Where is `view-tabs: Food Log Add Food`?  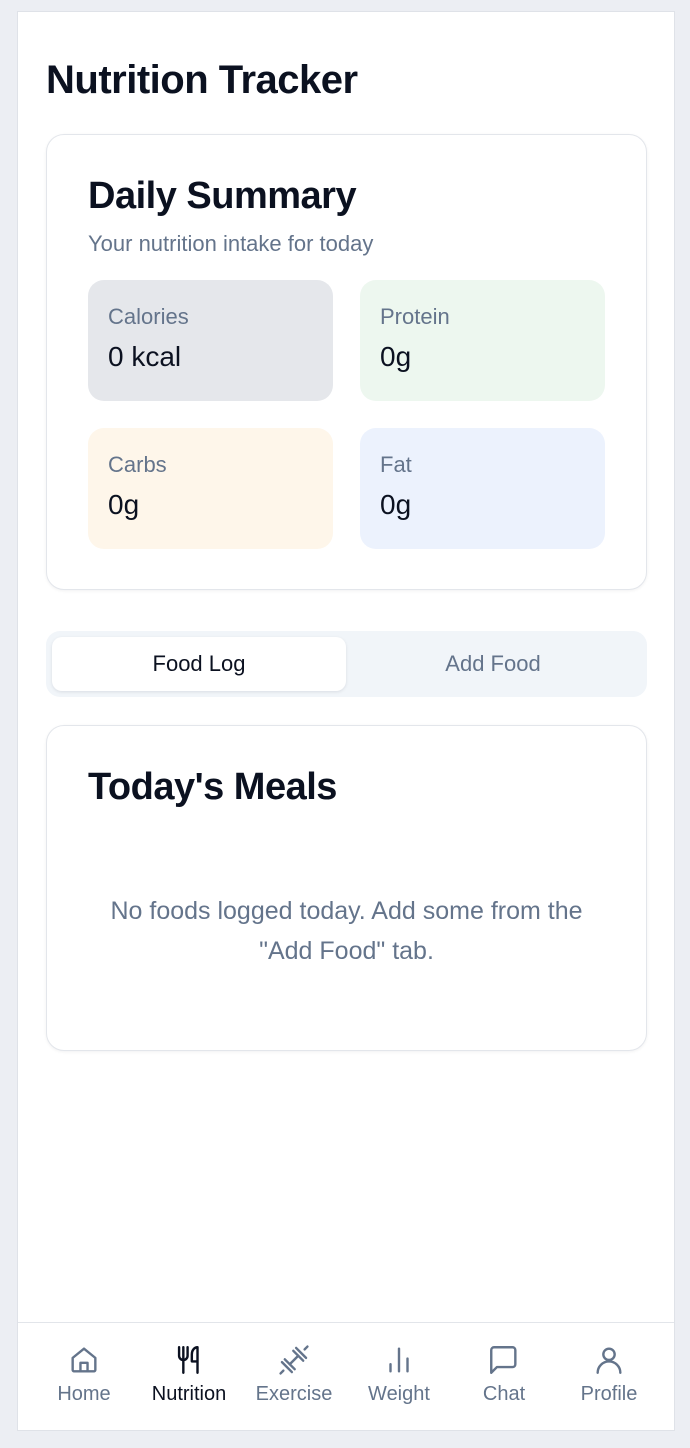 view-tabs: Food Log Add Food is located at coordinates (346, 664).